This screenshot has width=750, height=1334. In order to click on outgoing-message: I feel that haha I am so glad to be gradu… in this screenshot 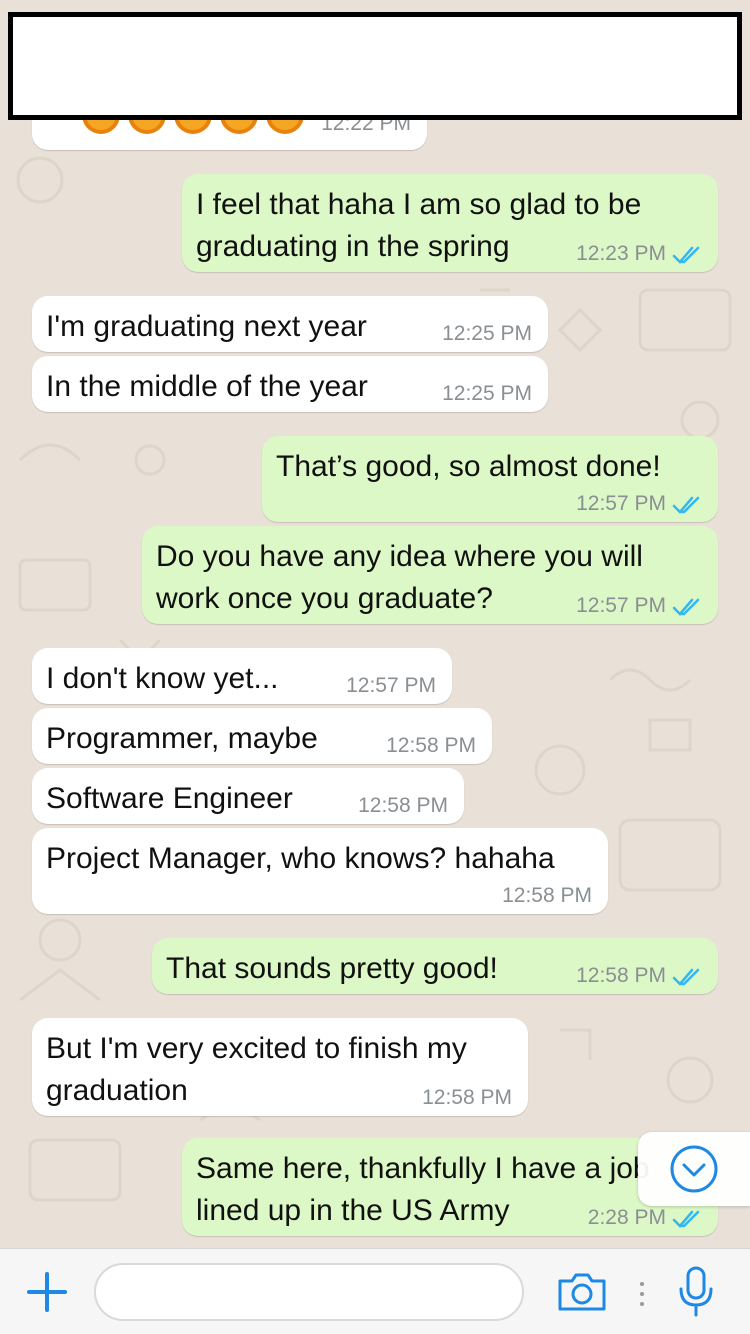, I will do `click(450, 223)`.